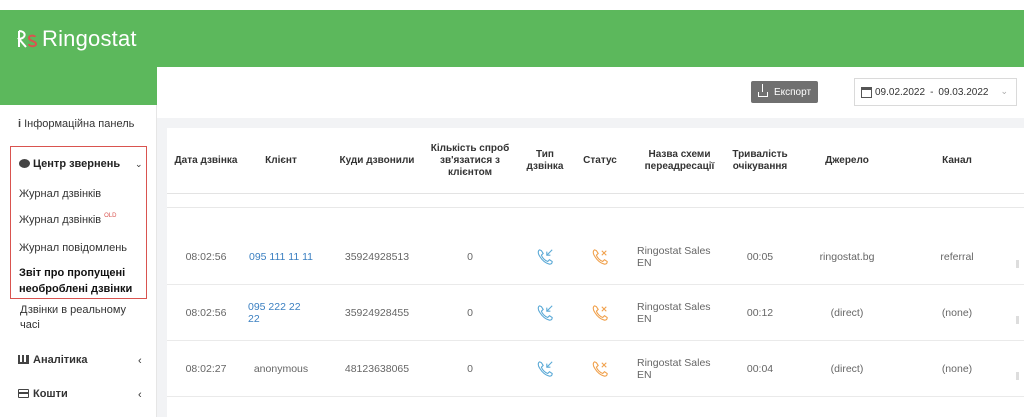 The height and width of the screenshot is (417, 1024). What do you see at coordinates (89, 38) in the screenshot?
I see `logo-text: Ringostat` at bounding box center [89, 38].